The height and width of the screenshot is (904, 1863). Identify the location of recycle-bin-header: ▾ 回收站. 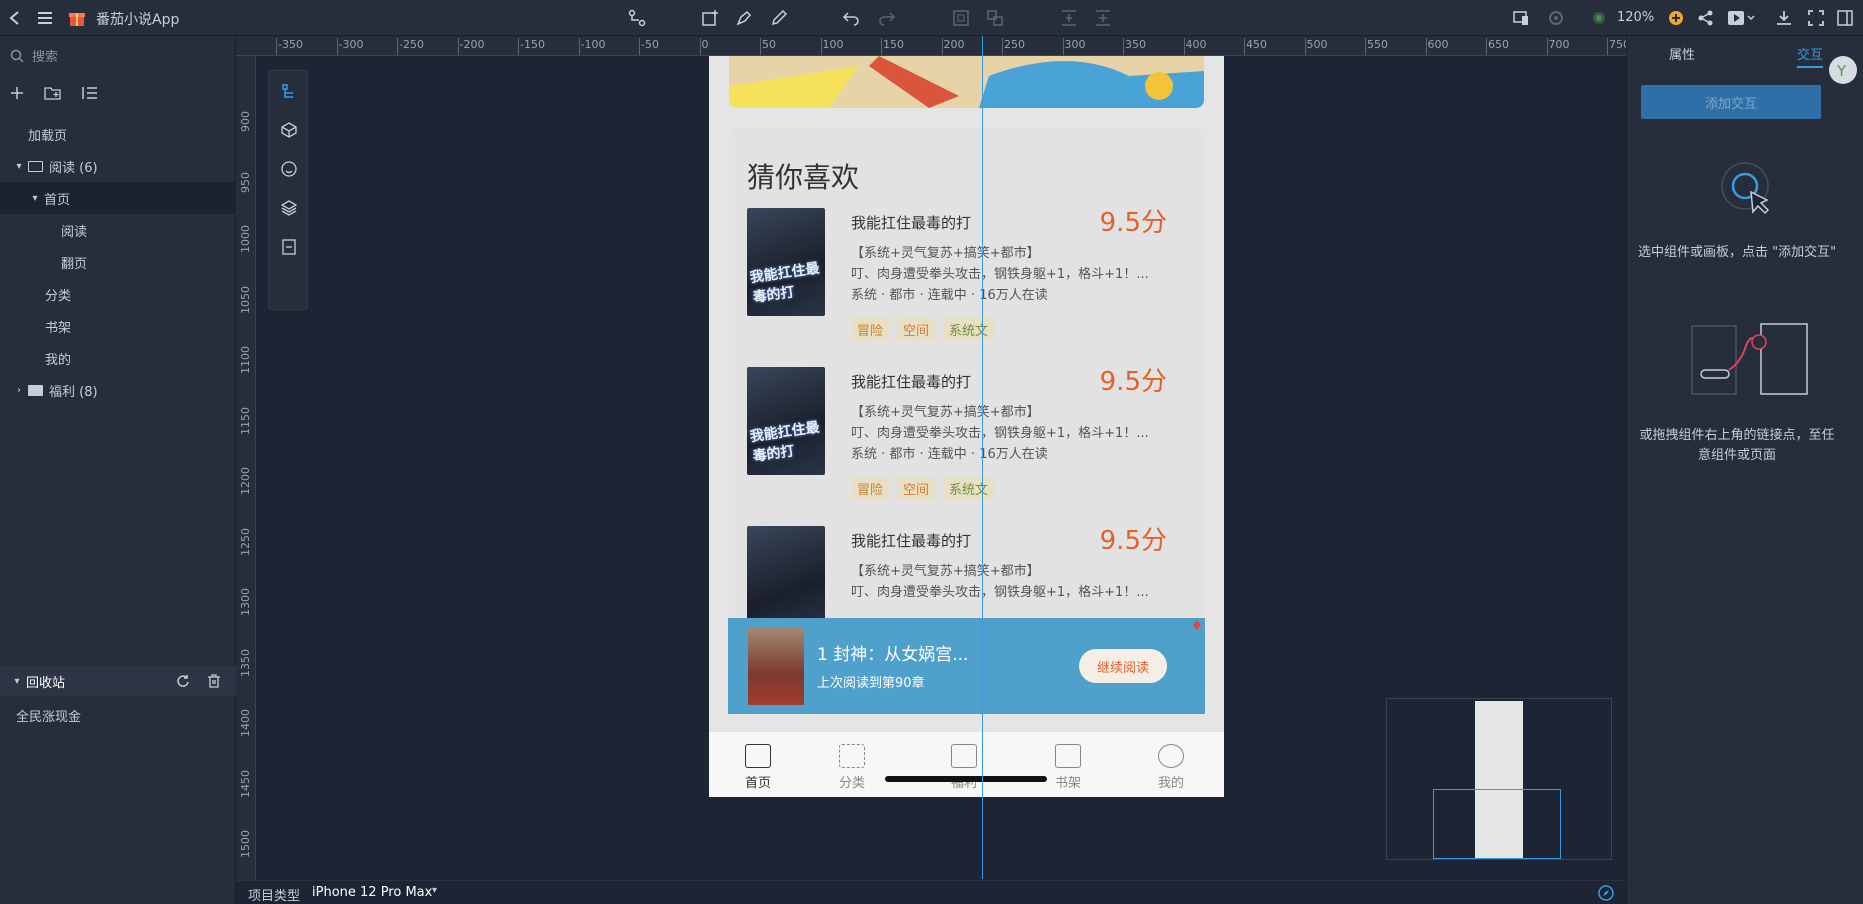
(118, 681).